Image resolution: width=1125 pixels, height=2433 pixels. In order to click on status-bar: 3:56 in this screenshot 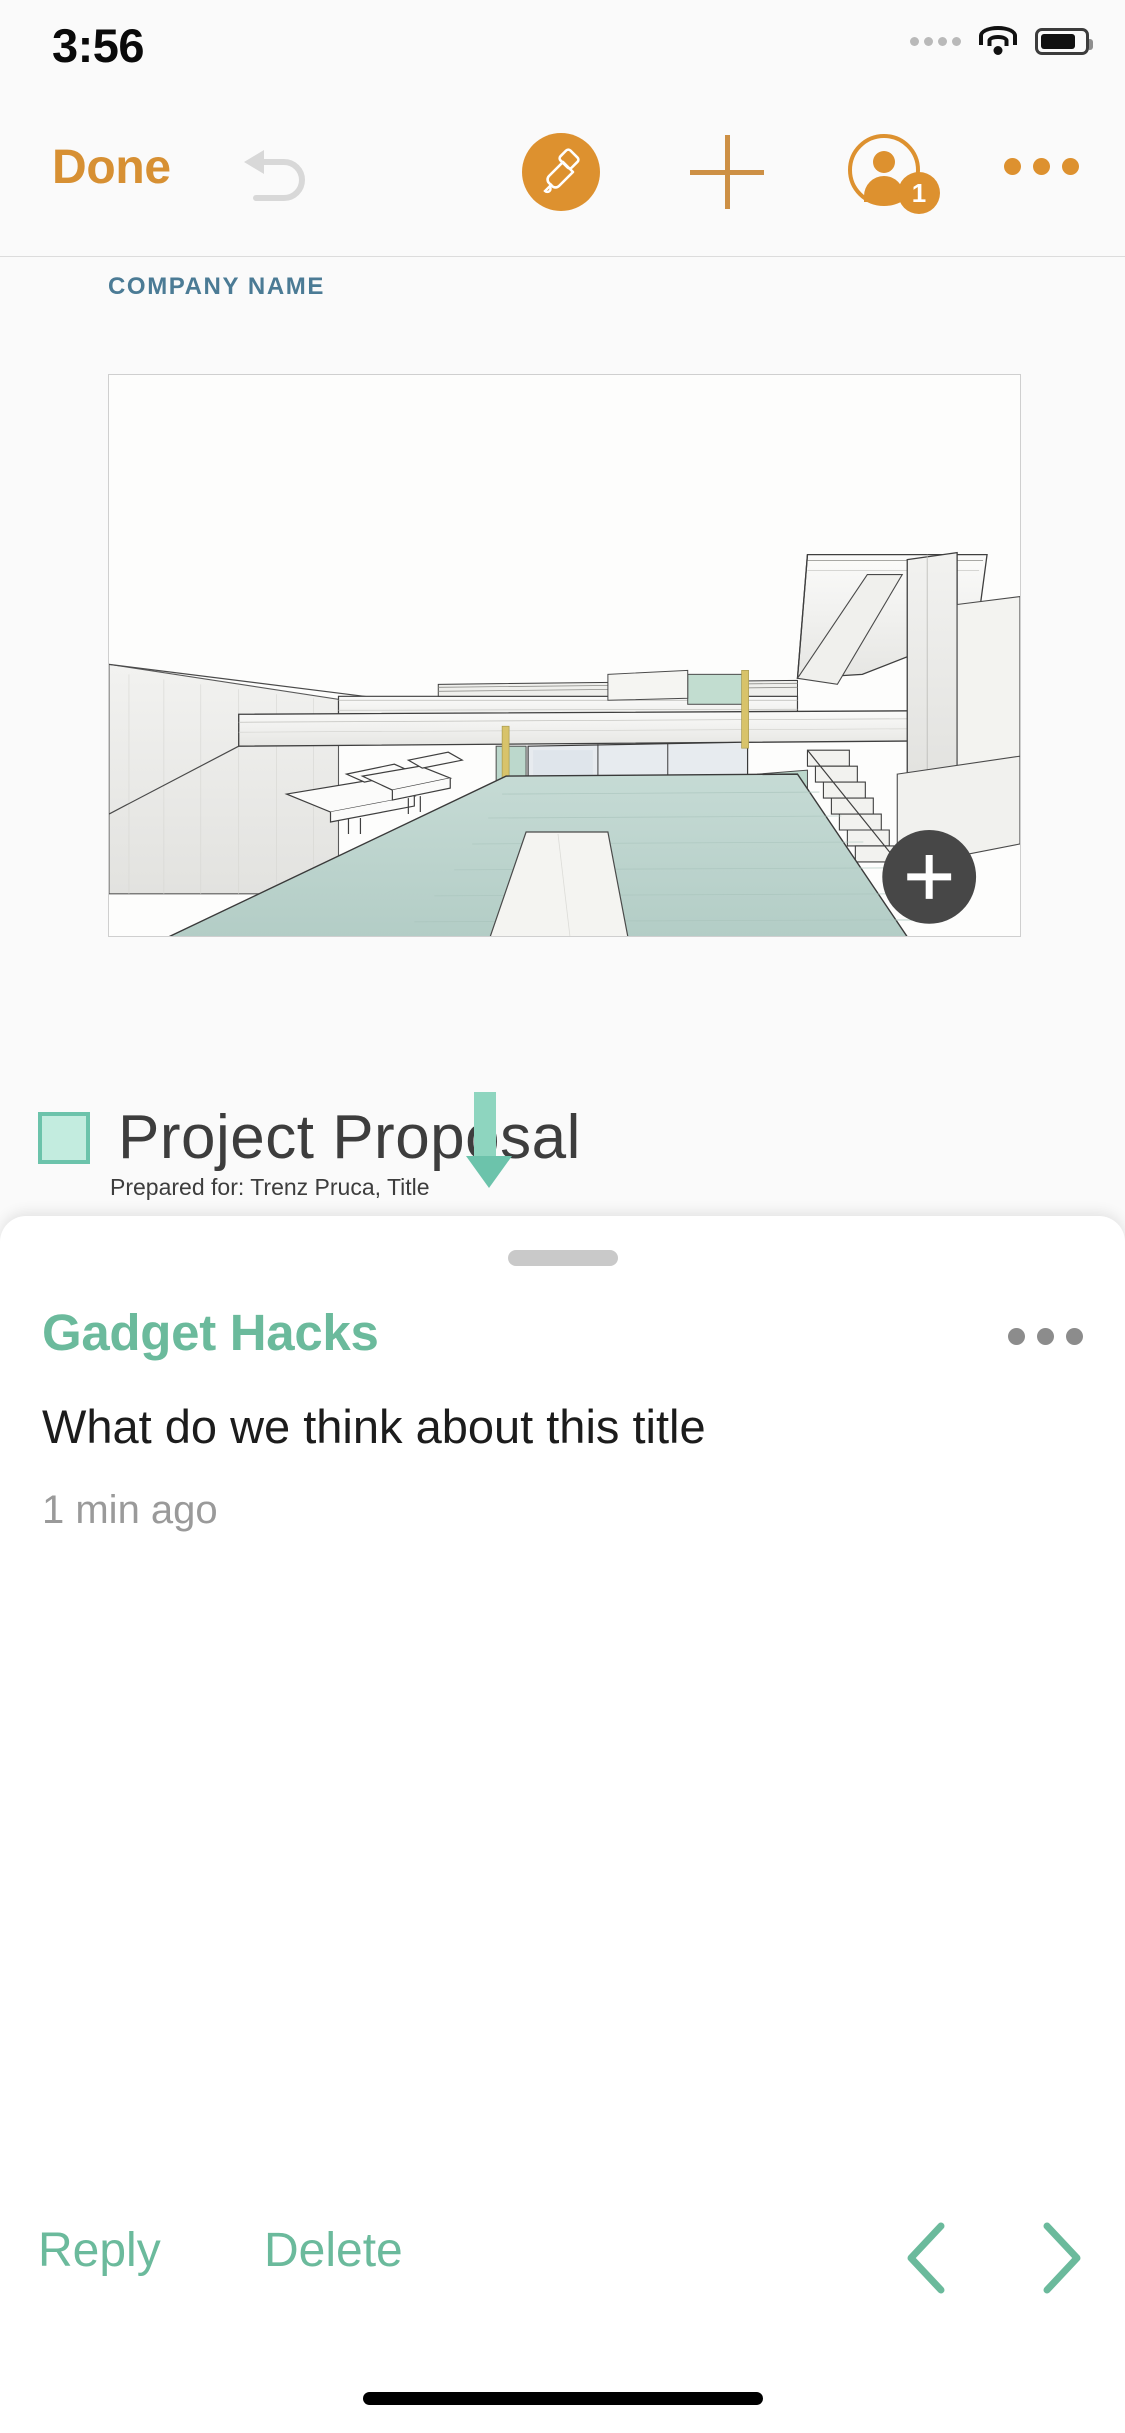, I will do `click(562, 46)`.